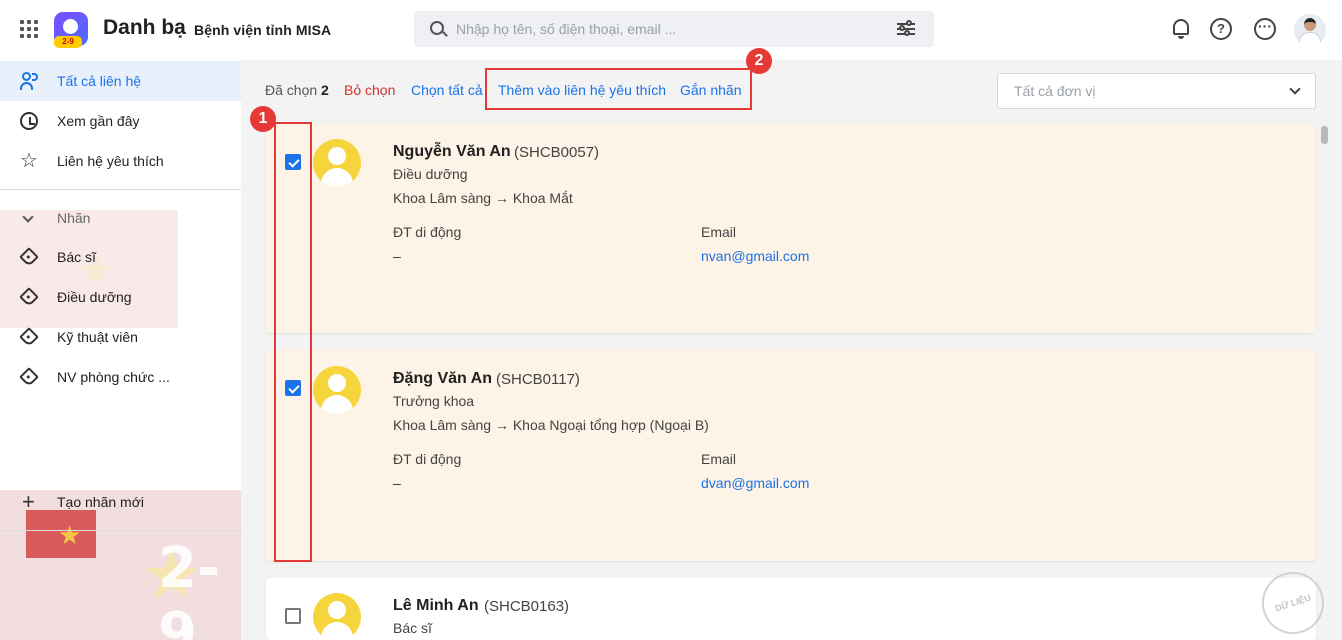 The height and width of the screenshot is (640, 1342). What do you see at coordinates (666, 29) in the screenshot?
I see `search-input` at bounding box center [666, 29].